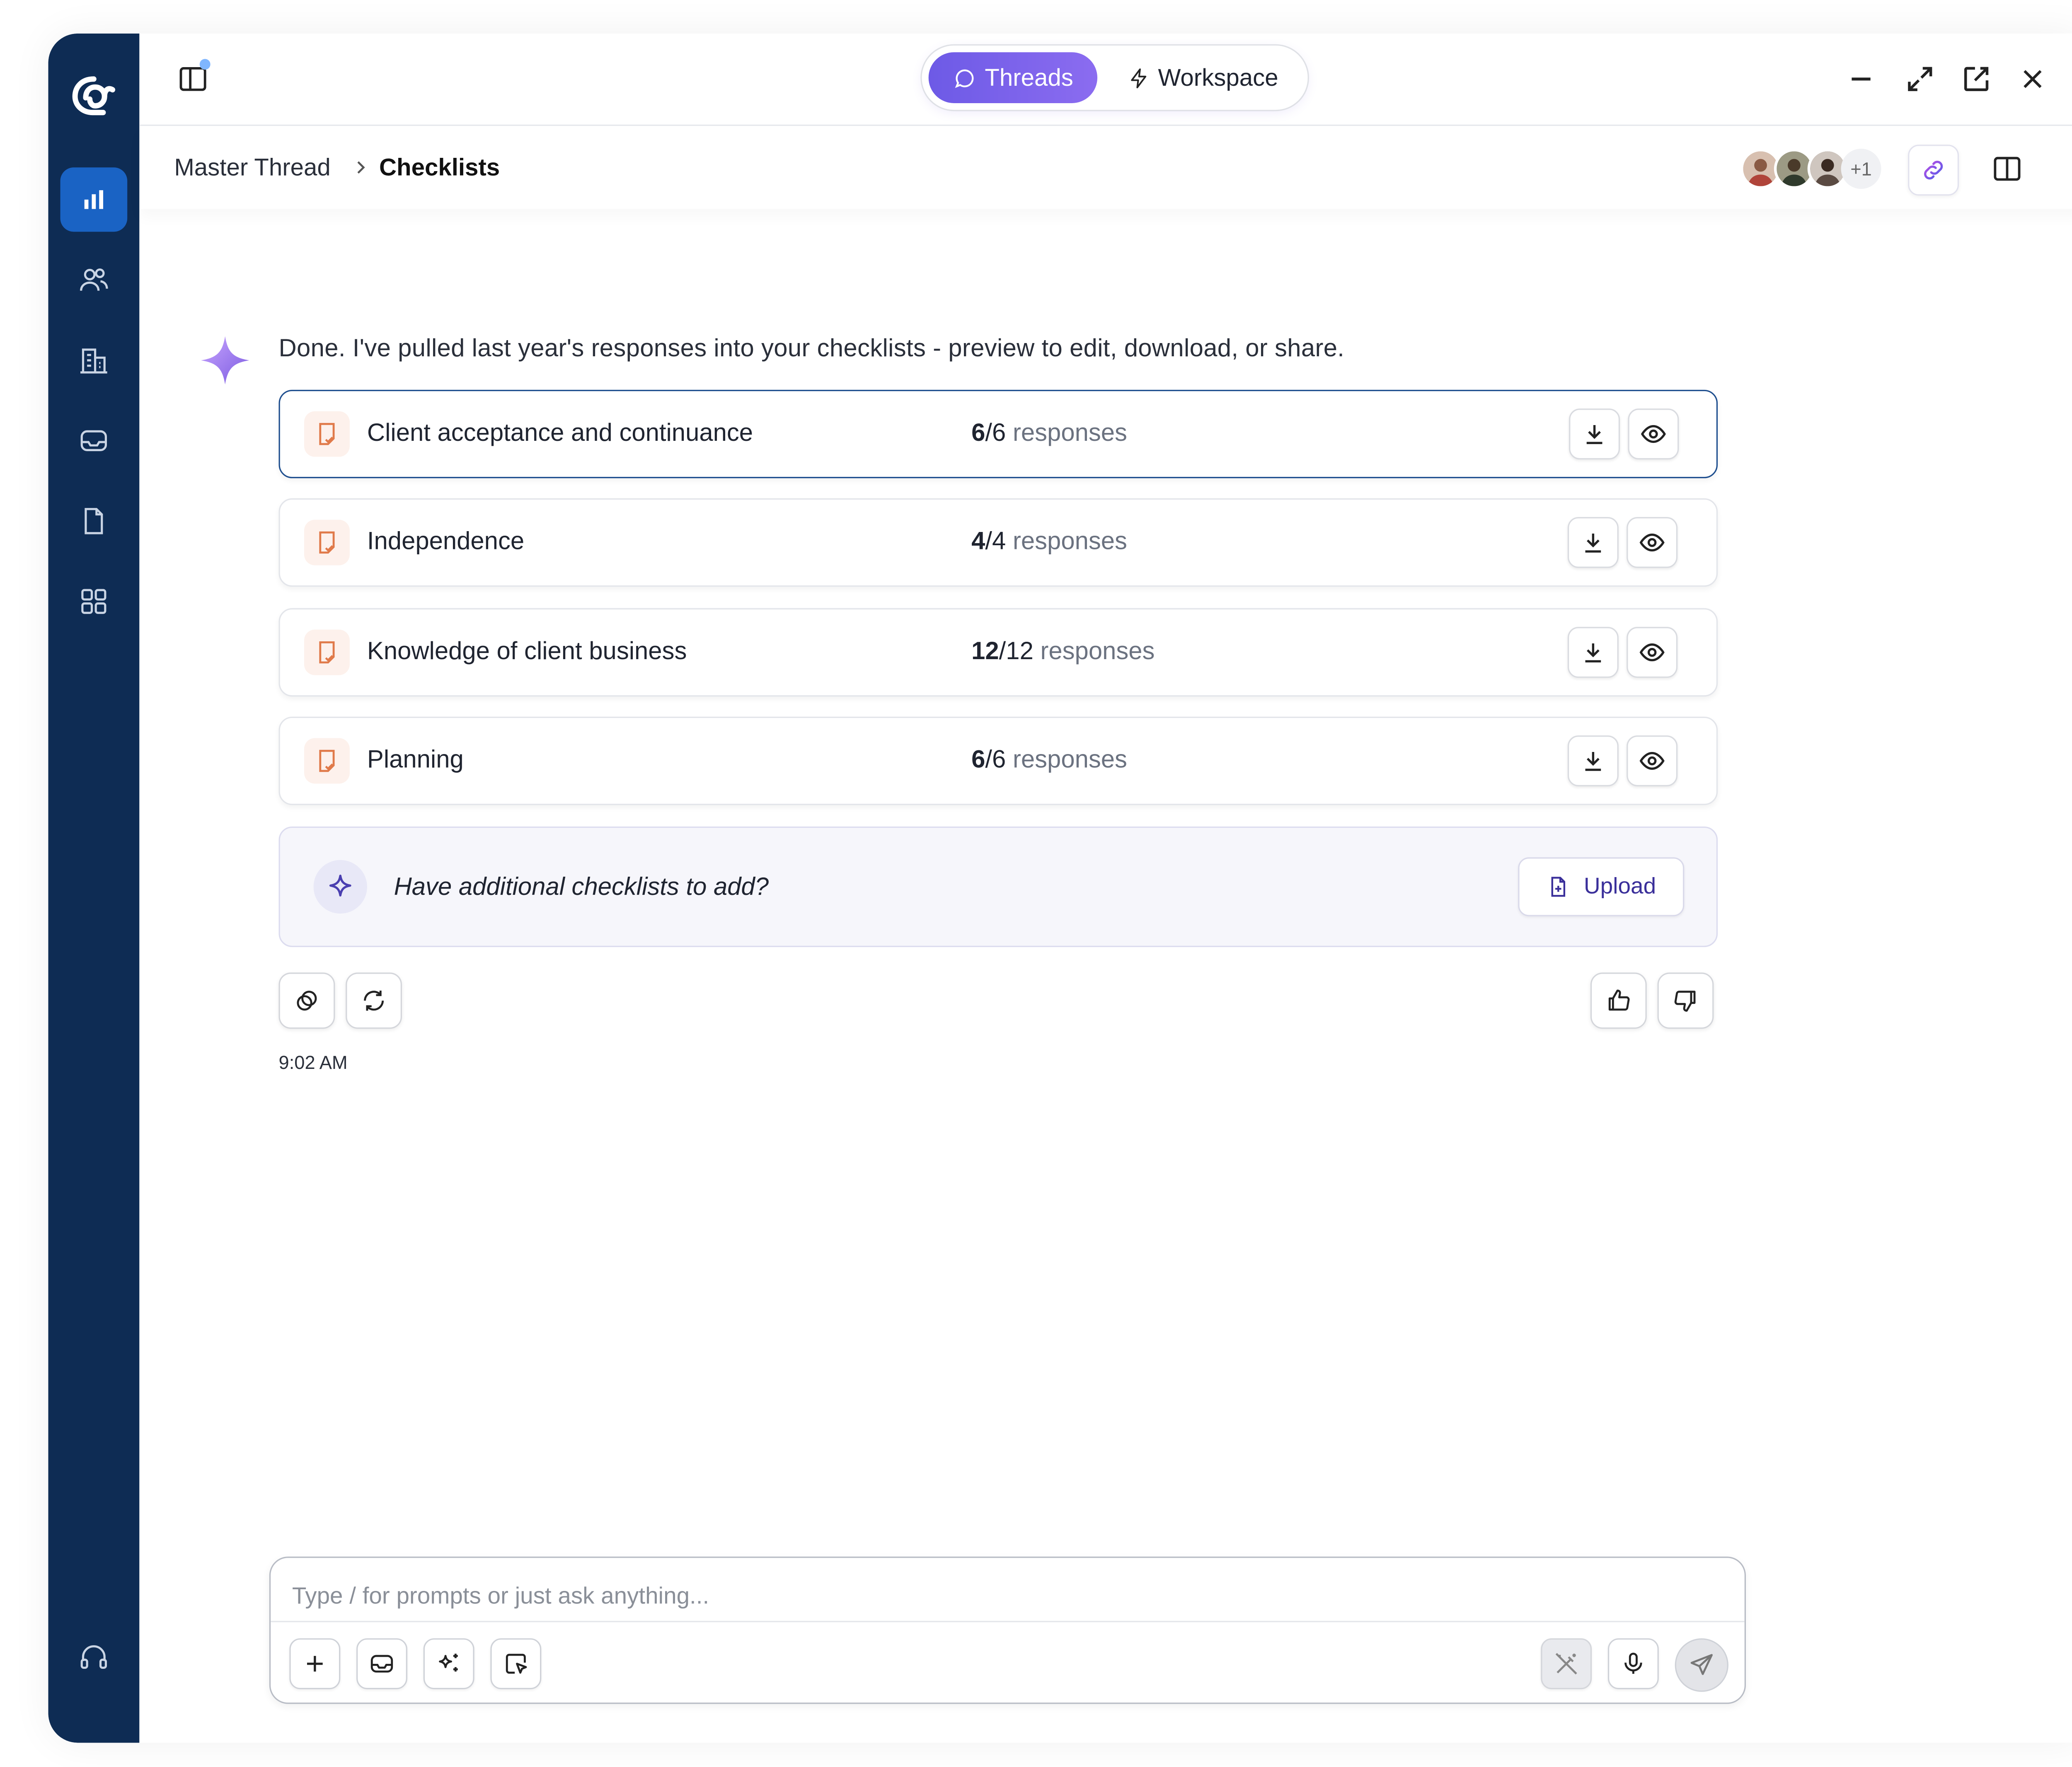 This screenshot has height=1767, width=2072. I want to click on send-button, so click(1701, 1665).